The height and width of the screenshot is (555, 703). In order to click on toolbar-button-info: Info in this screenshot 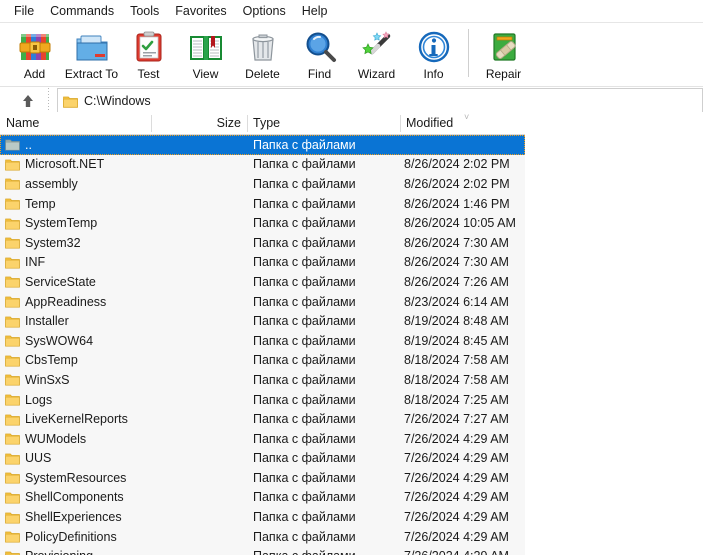, I will do `click(433, 56)`.